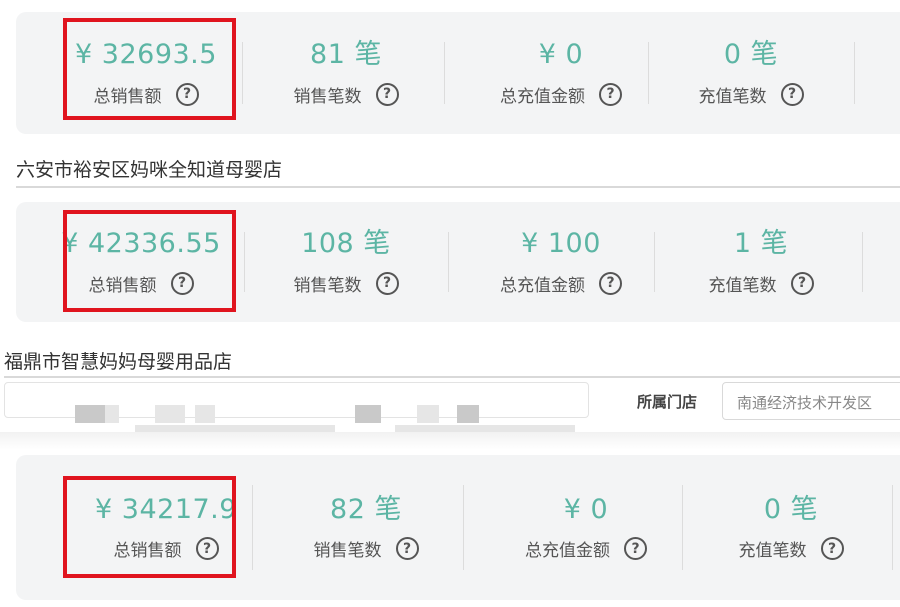 This screenshot has width=900, height=607. I want to click on stat-value: 81 笔, so click(346, 55).